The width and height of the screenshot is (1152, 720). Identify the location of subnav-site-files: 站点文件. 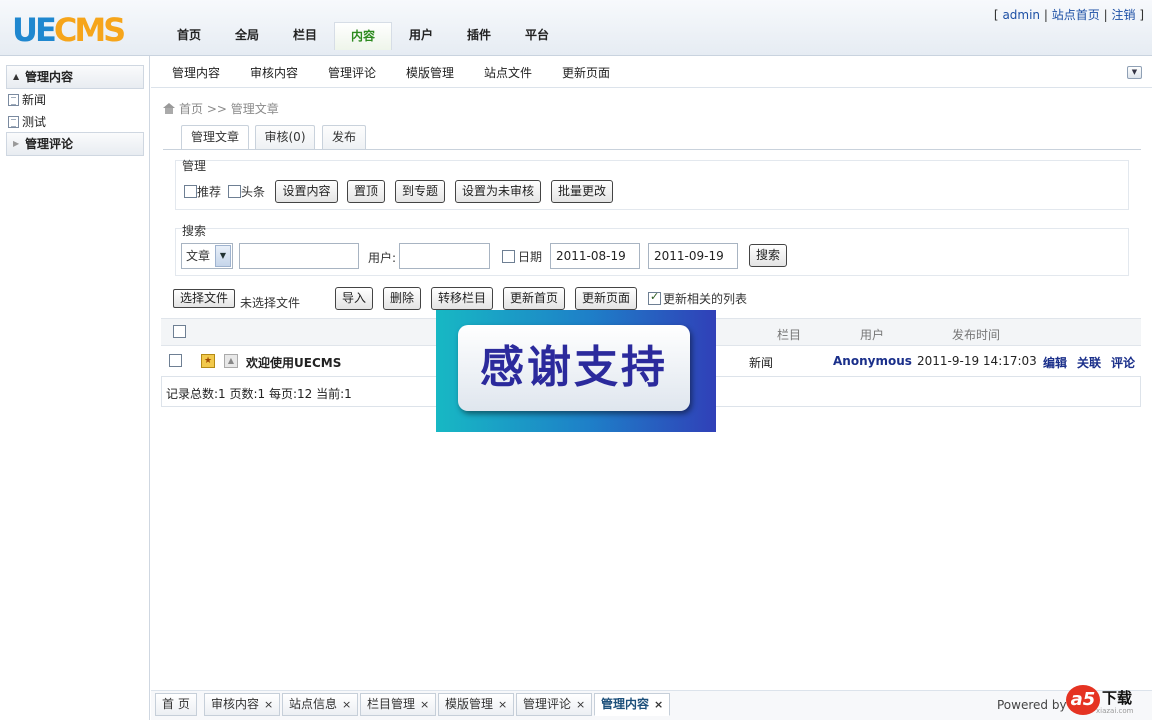
(508, 72).